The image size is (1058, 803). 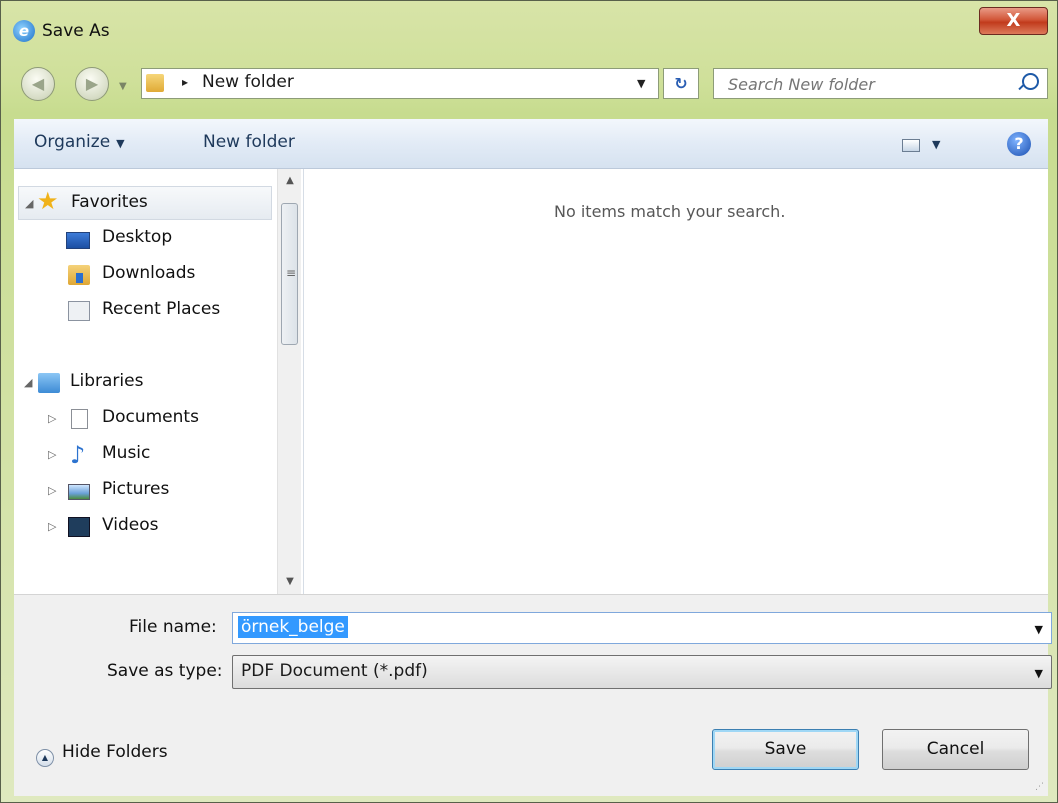 What do you see at coordinates (48, 201) in the screenshot?
I see `star-icon: ★` at bounding box center [48, 201].